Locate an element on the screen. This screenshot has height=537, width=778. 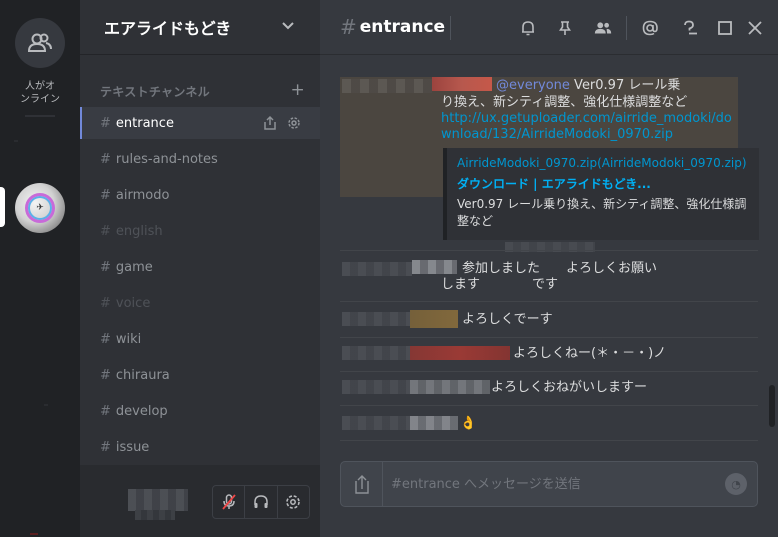
server-rail: 人がオ ンライン ✈ is located at coordinates (40, 268).